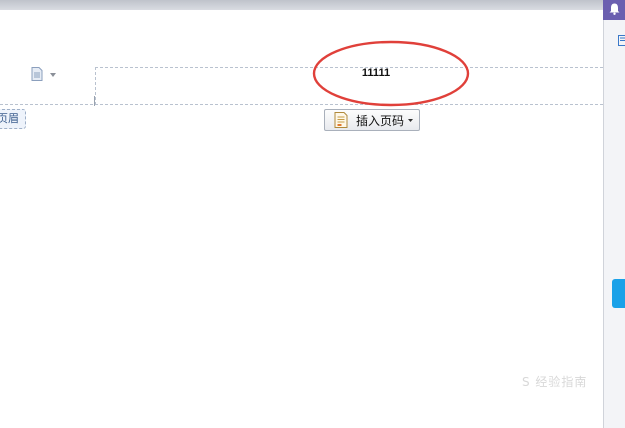 This screenshot has height=428, width=625. I want to click on bell-icon, so click(614, 9).